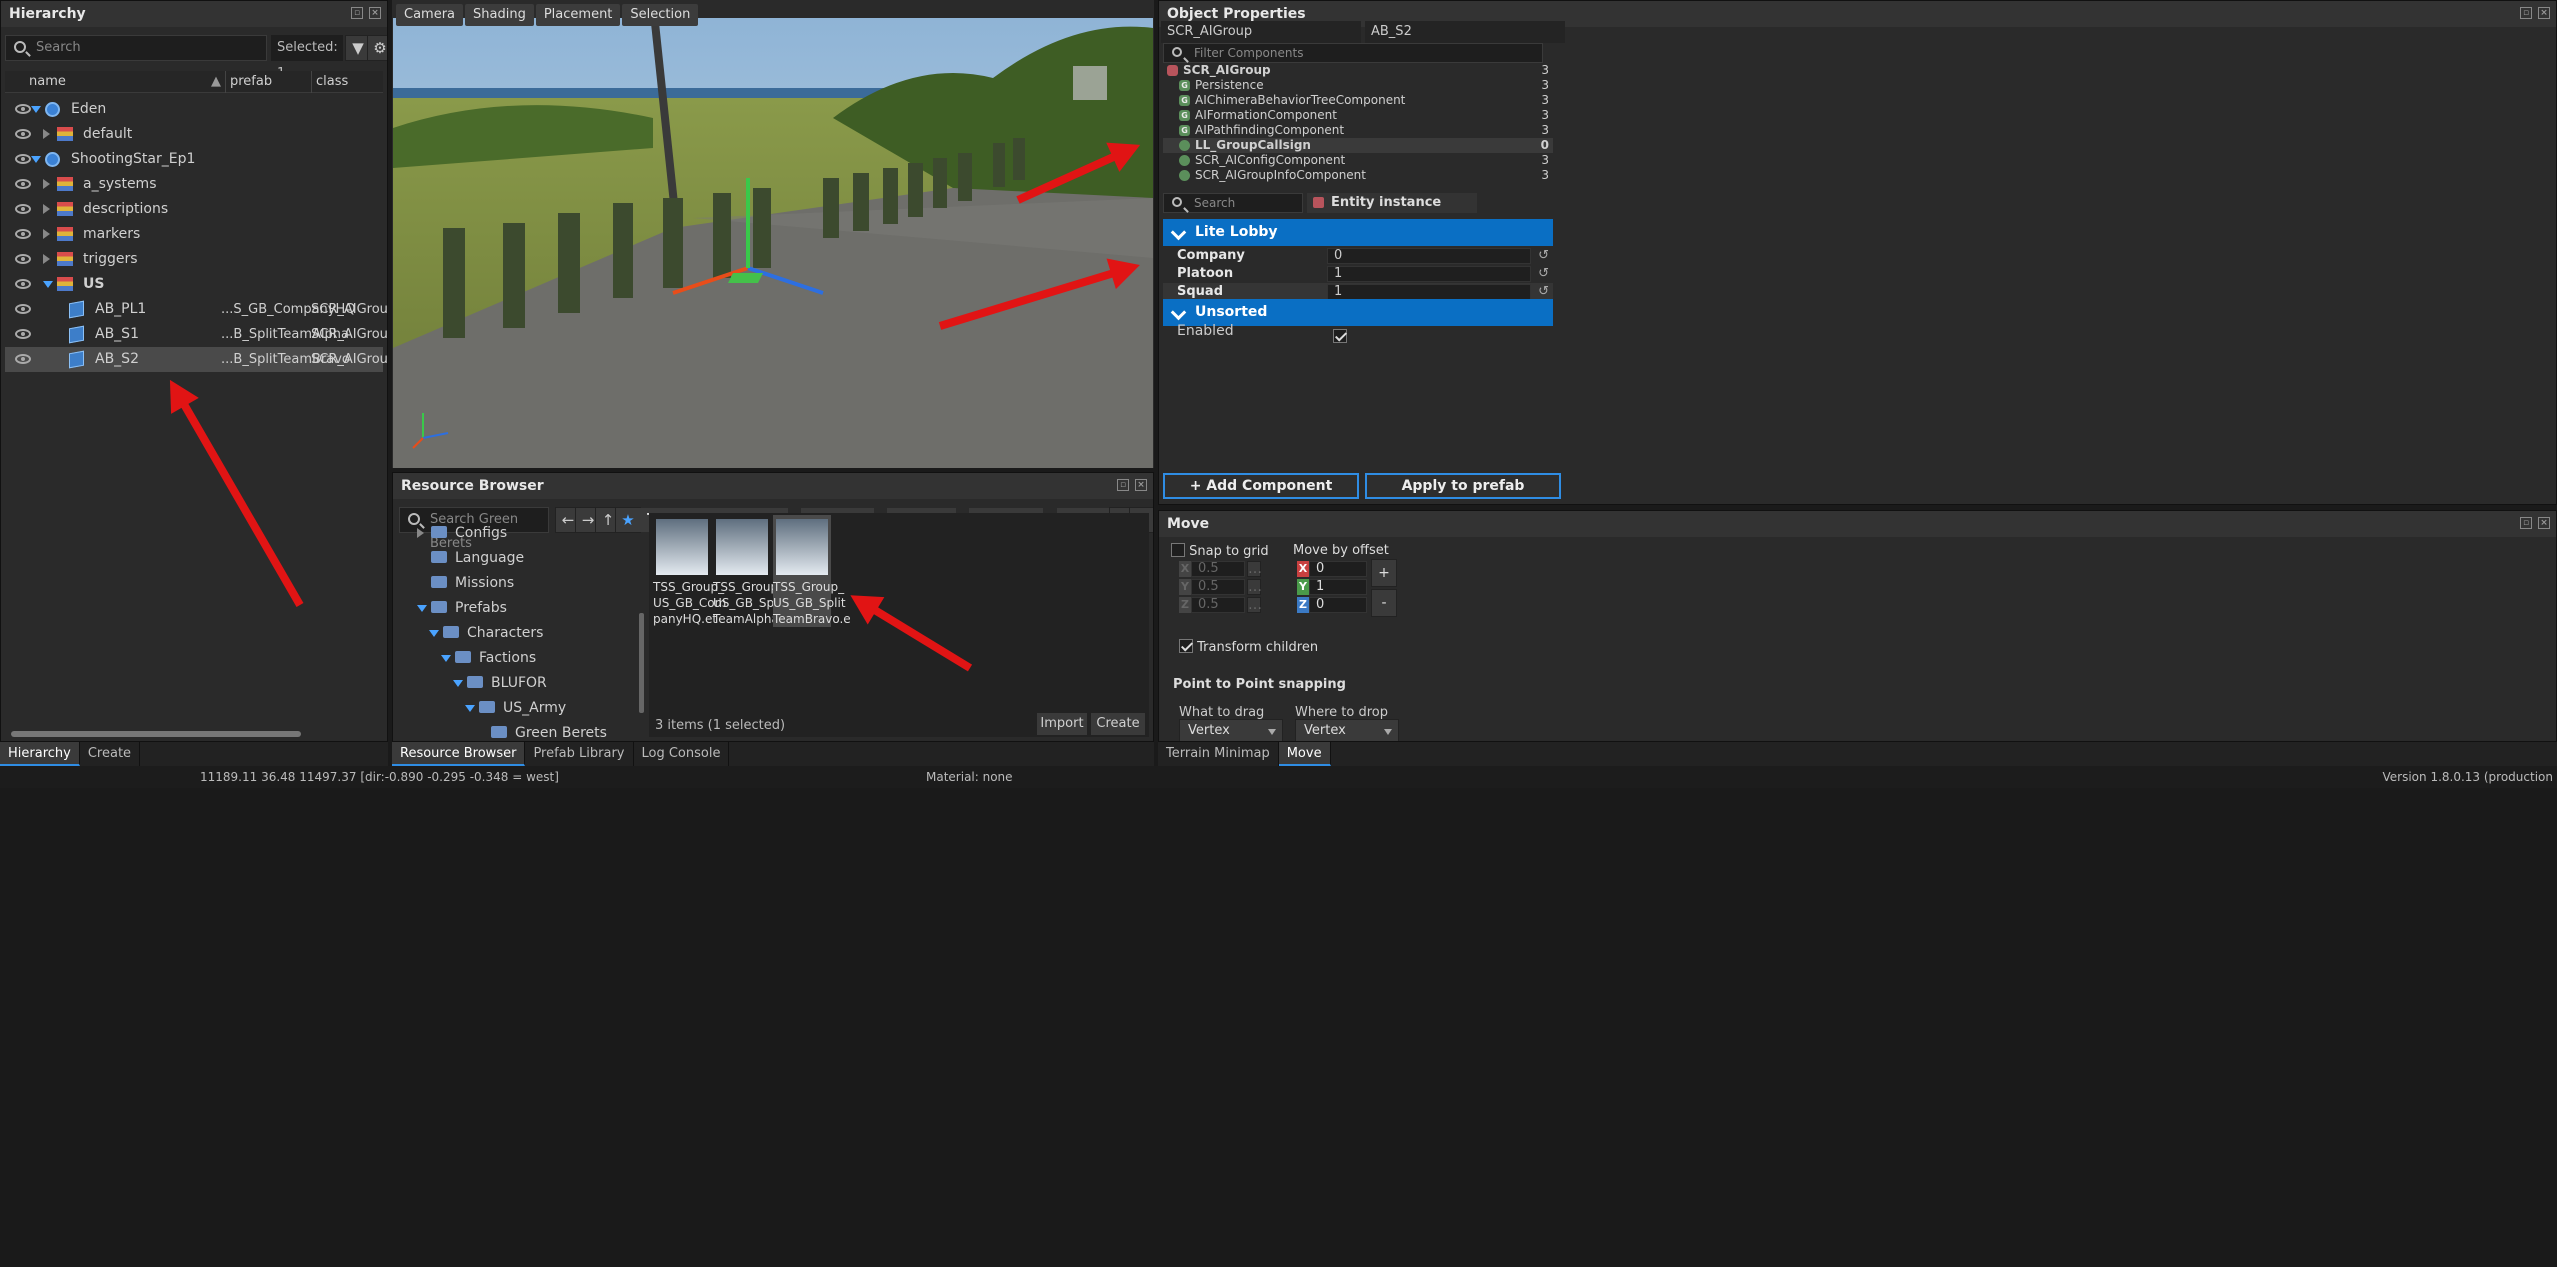 This screenshot has height=1267, width=2557. I want to click on hierarchy-search-input: Search, so click(136, 48).